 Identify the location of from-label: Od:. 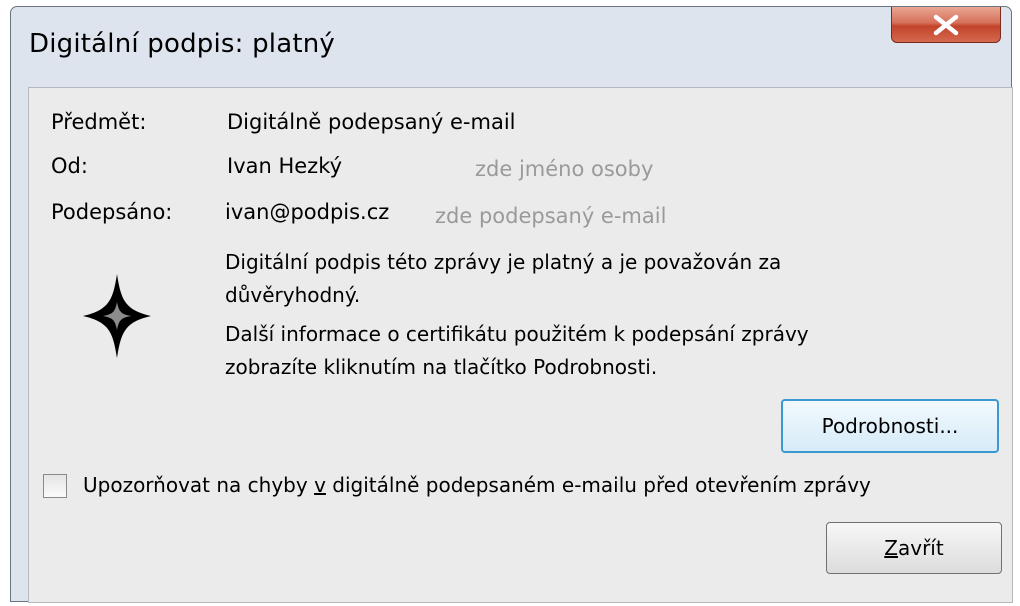
(69, 166).